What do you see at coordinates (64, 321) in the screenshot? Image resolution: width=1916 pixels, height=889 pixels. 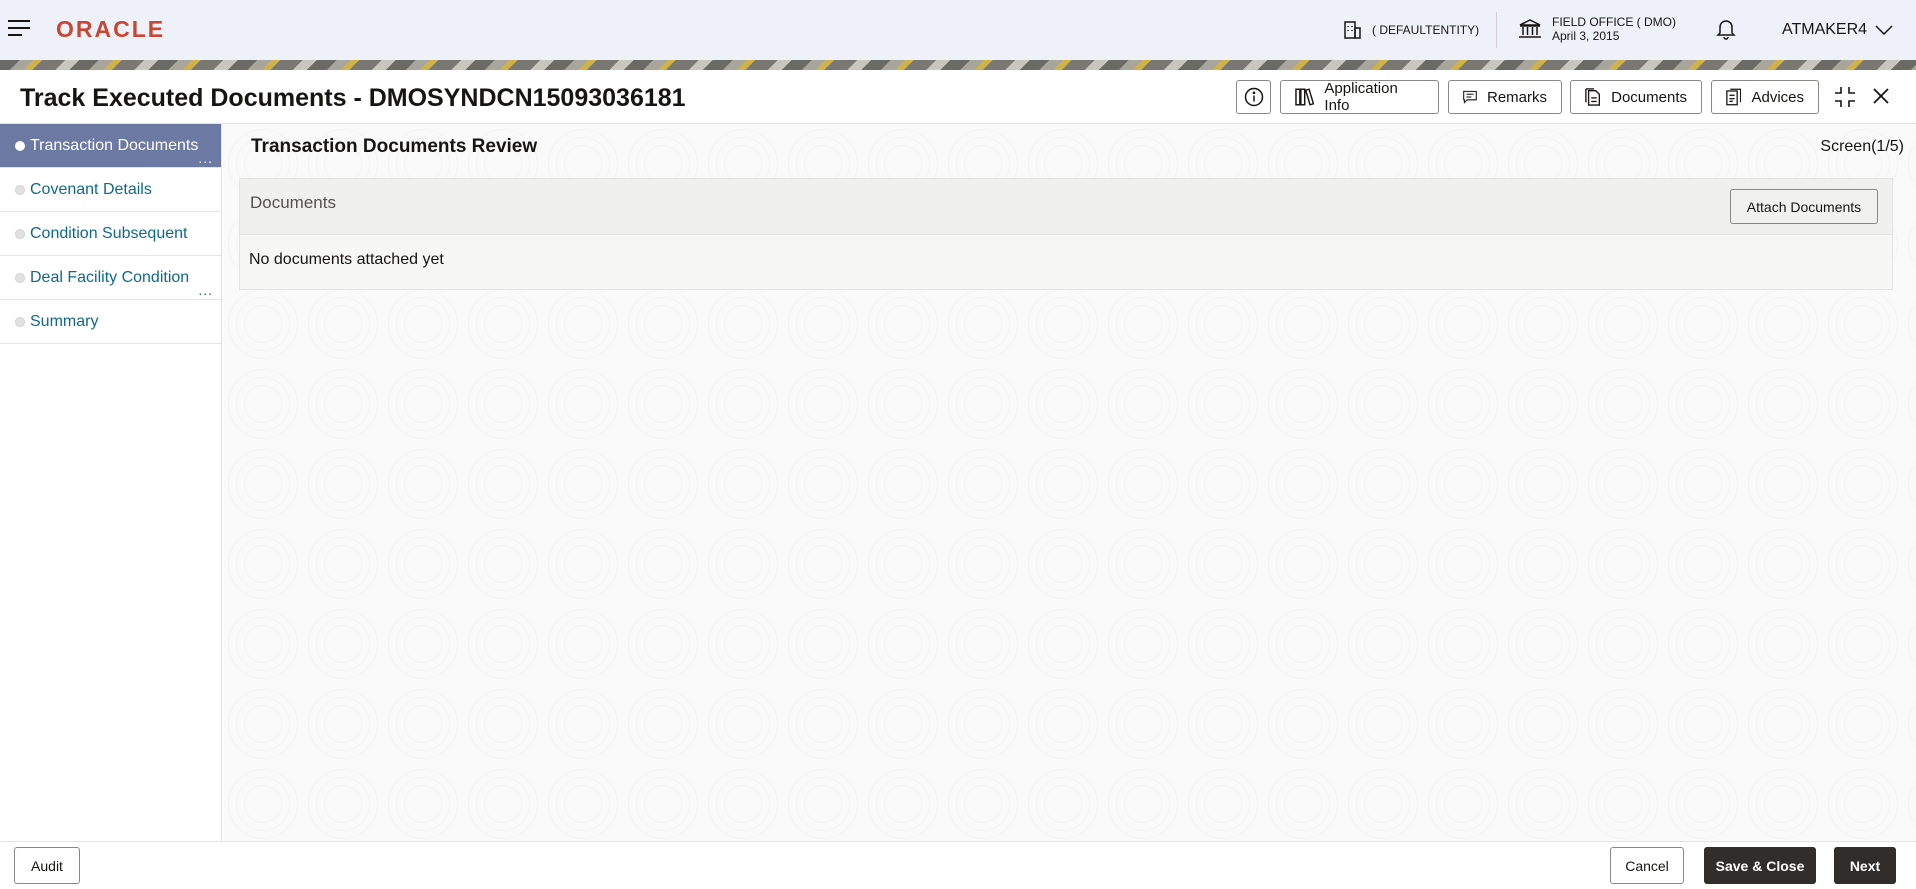 I see `sidebar-item-label: Summary` at bounding box center [64, 321].